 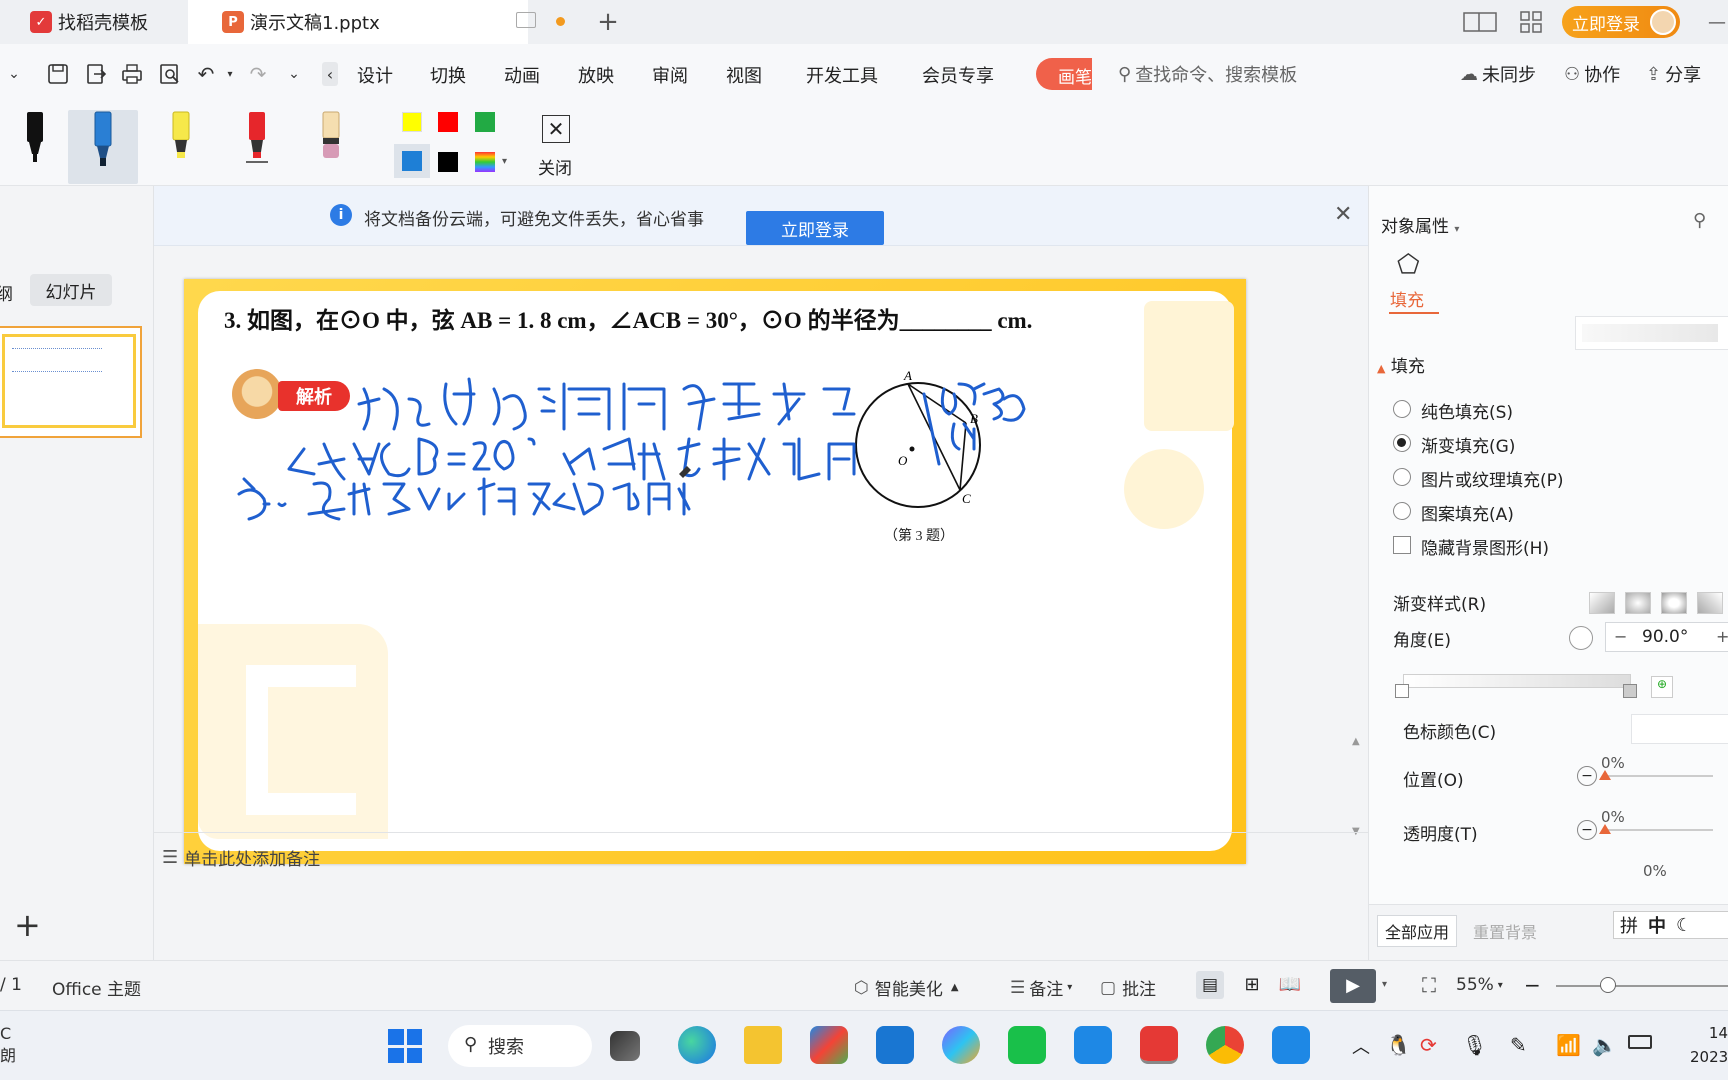 What do you see at coordinates (961, 1045) in the screenshot?
I see `copilot-icon` at bounding box center [961, 1045].